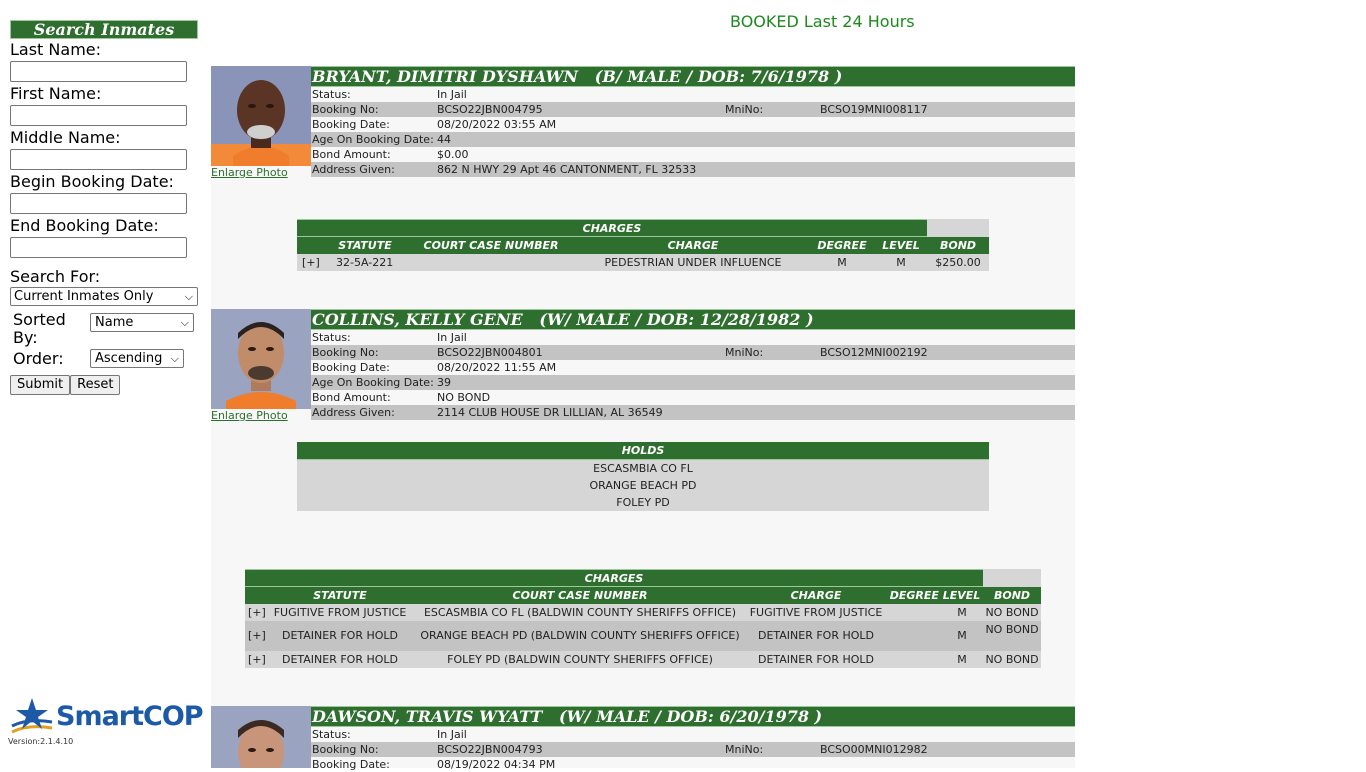  I want to click on first-name-label: First Name:, so click(56, 93).